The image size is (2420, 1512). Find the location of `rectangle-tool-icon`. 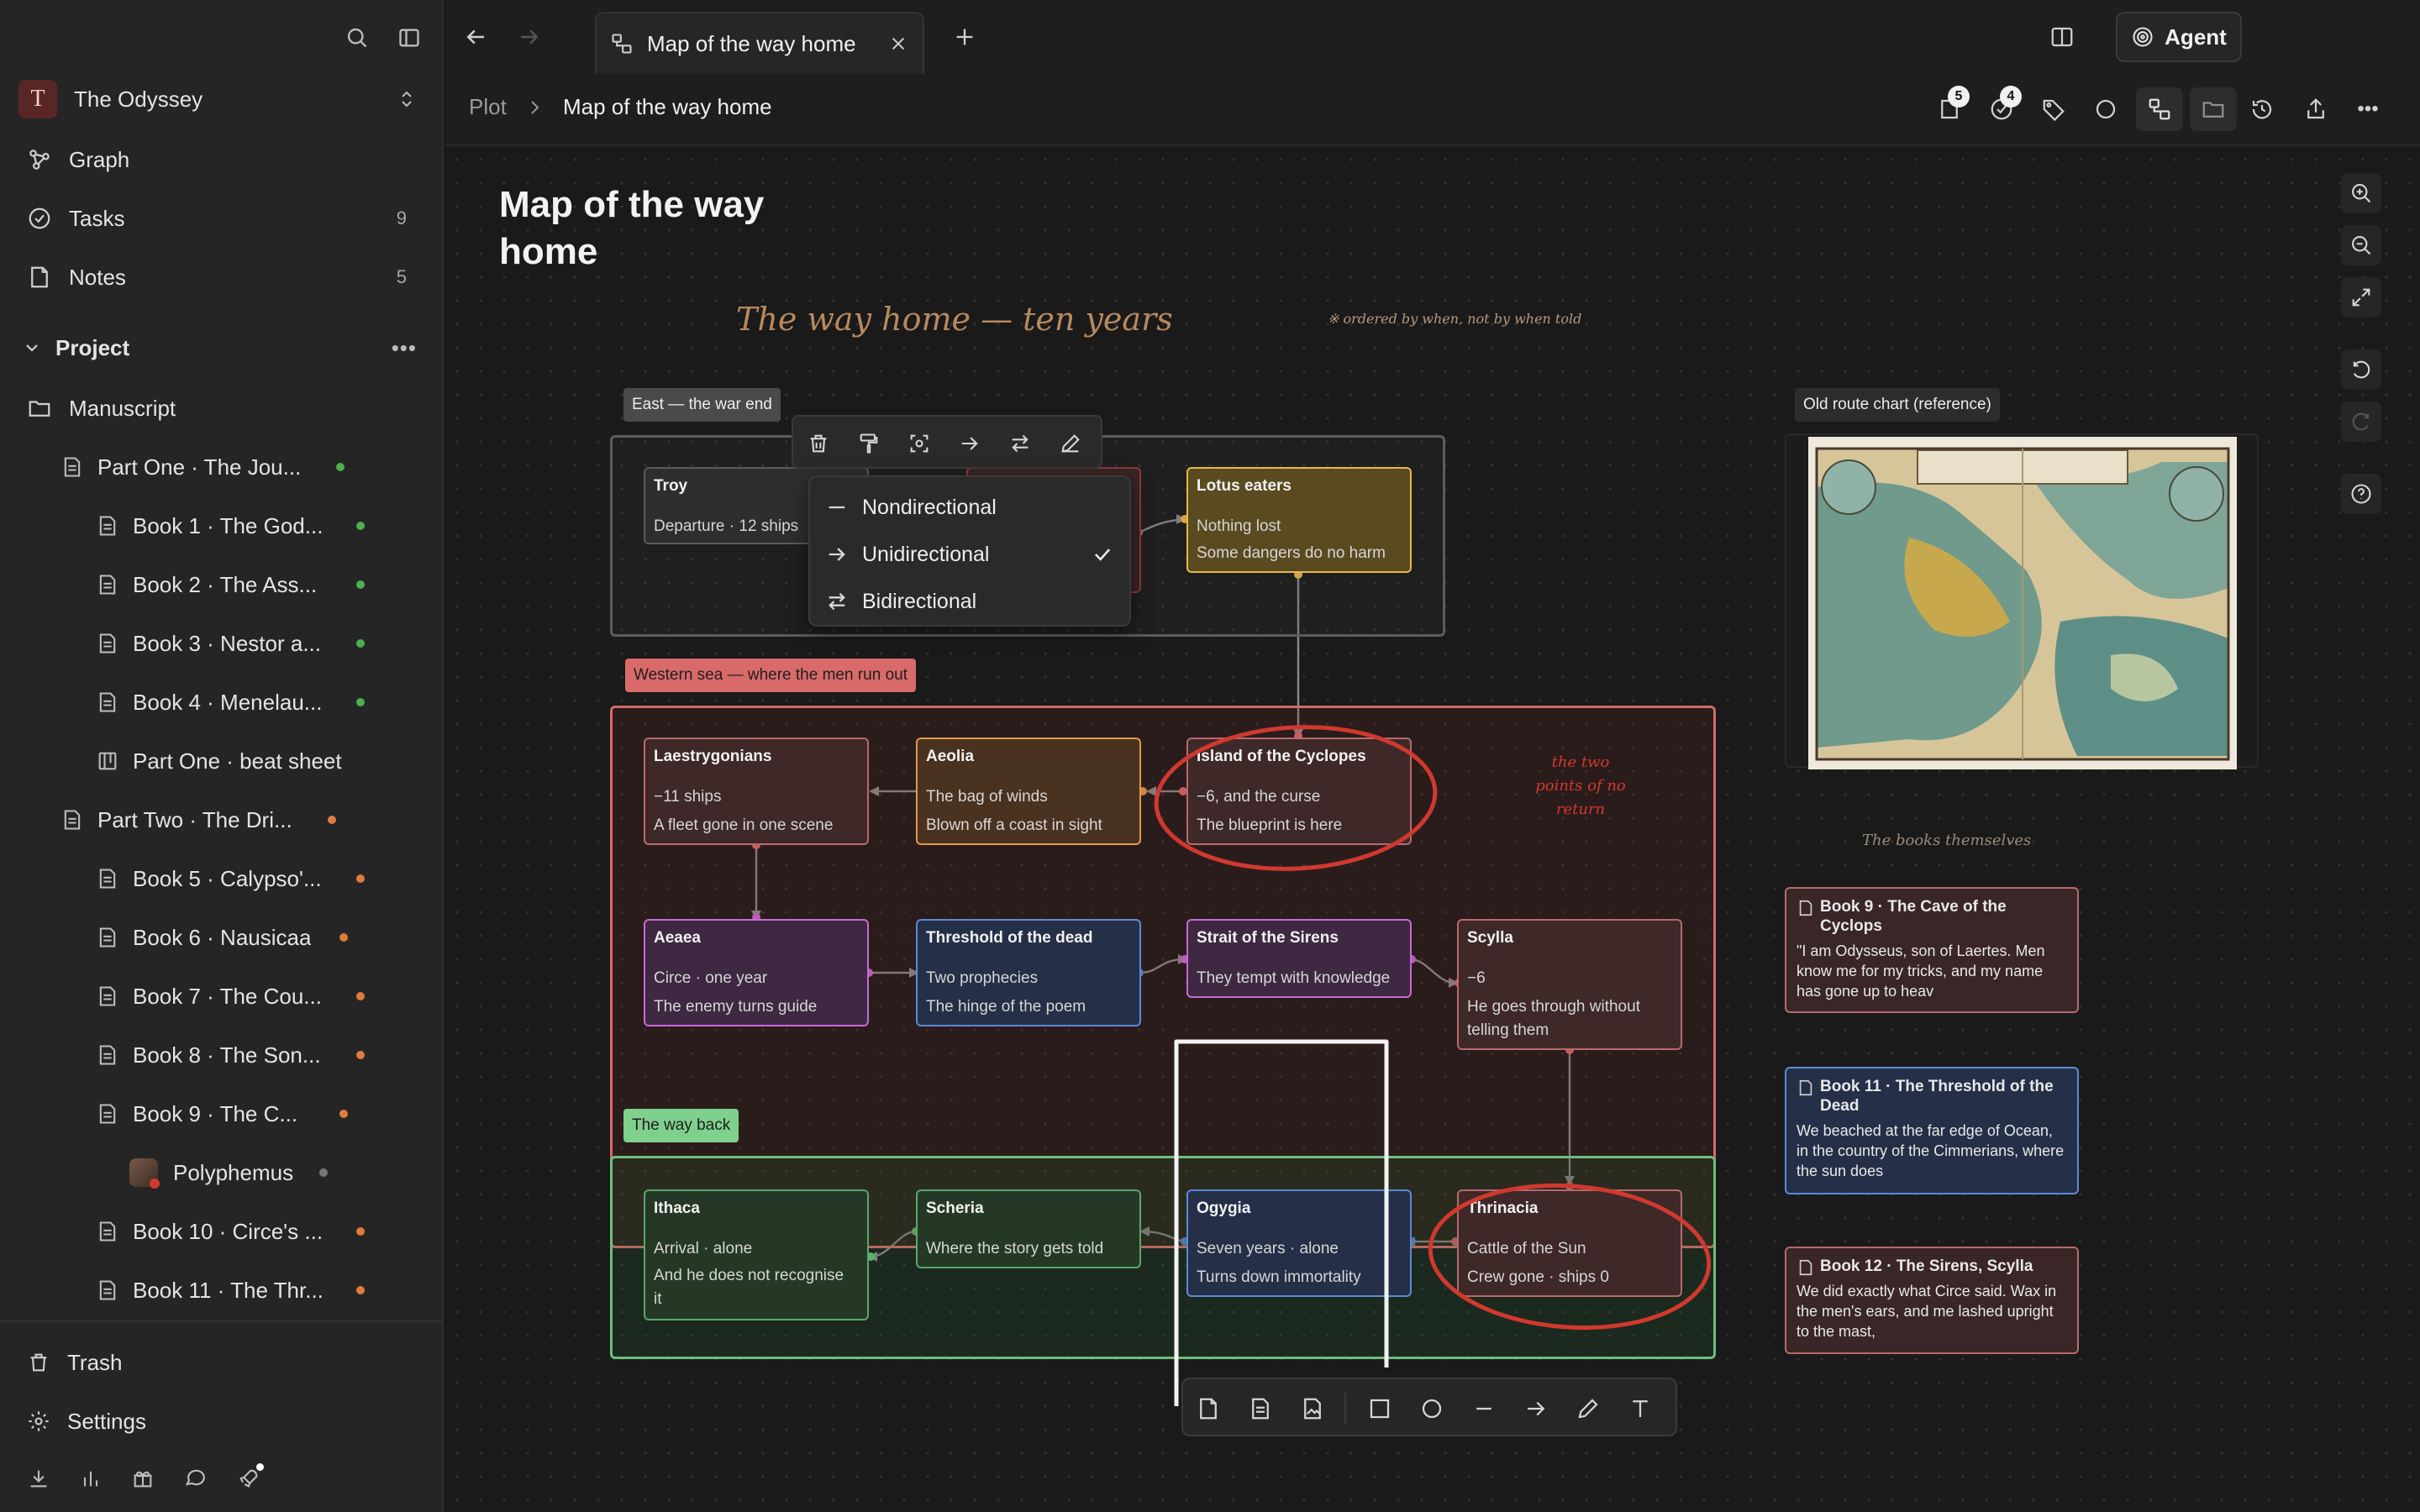

rectangle-tool-icon is located at coordinates (1380, 1408).